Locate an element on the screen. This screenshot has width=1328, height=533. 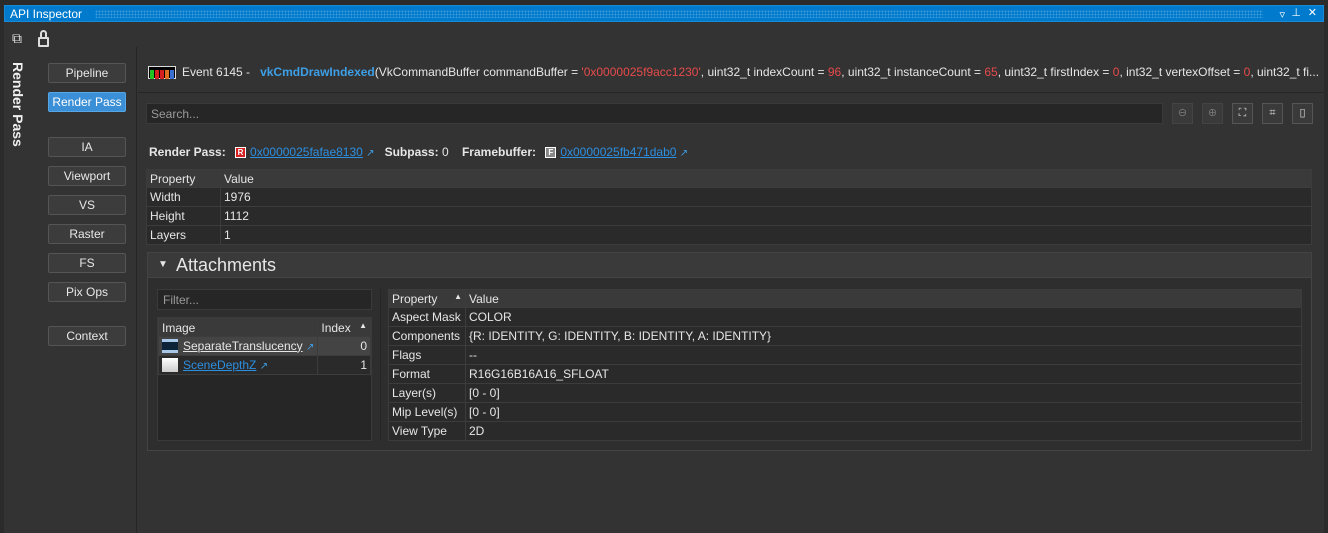
cell: Format is located at coordinates (427, 374).